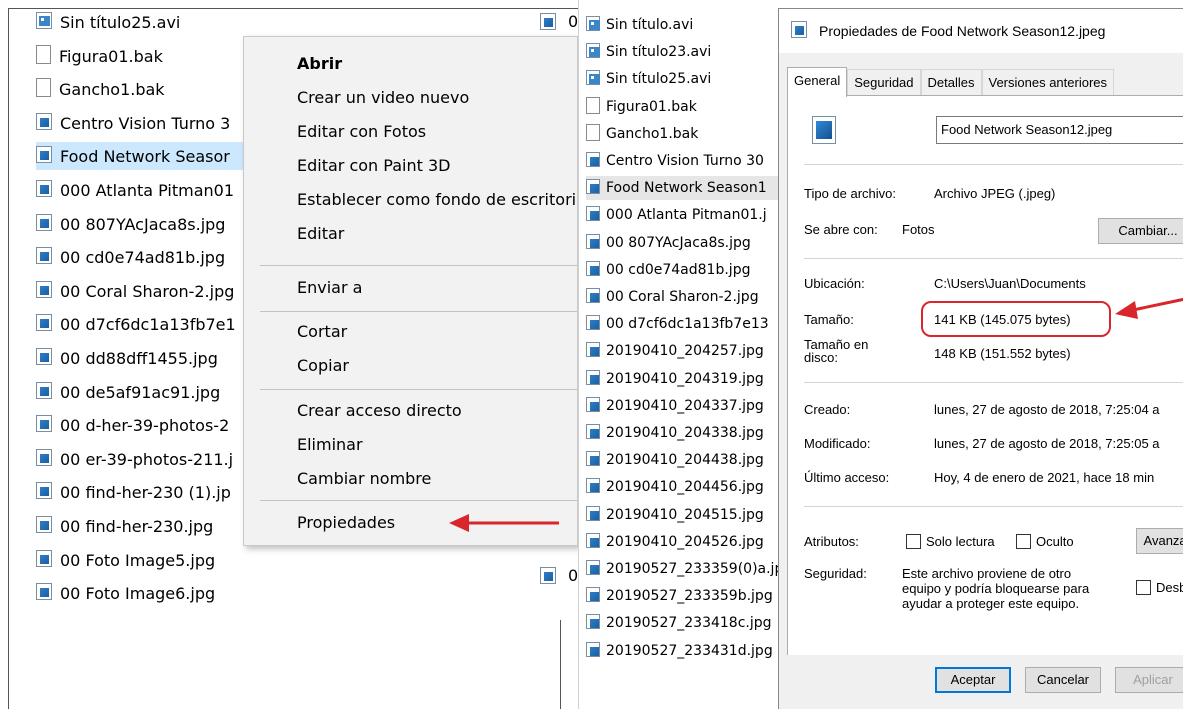  I want to click on file-list-item: 20190527_233359b.jpg, so click(687, 596).